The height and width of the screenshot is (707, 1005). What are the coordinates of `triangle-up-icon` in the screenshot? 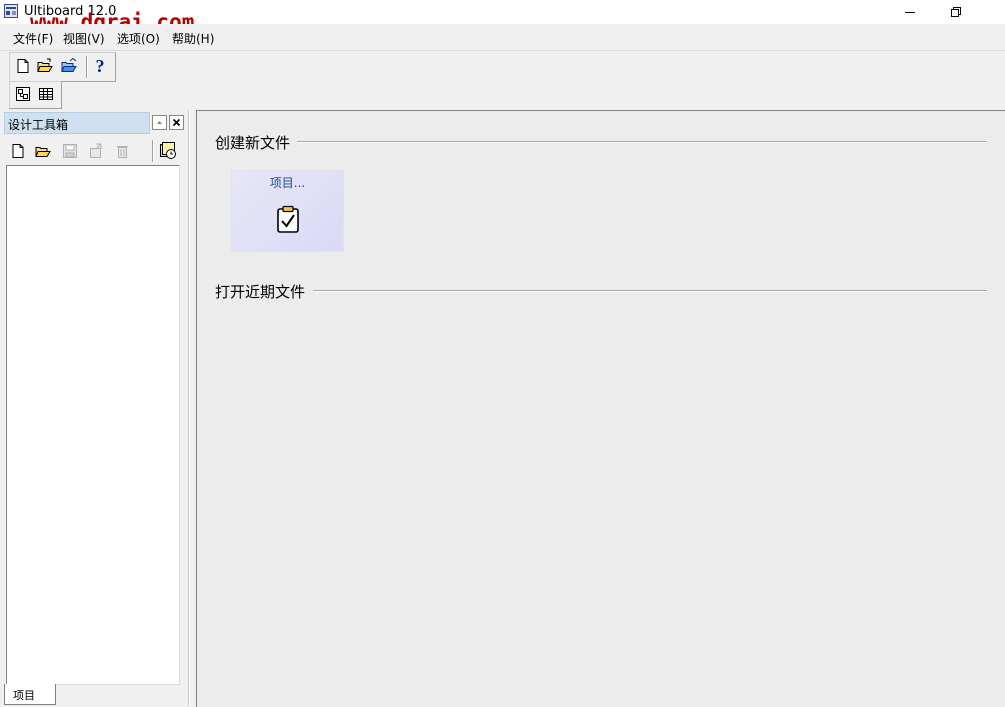 It's located at (159, 122).